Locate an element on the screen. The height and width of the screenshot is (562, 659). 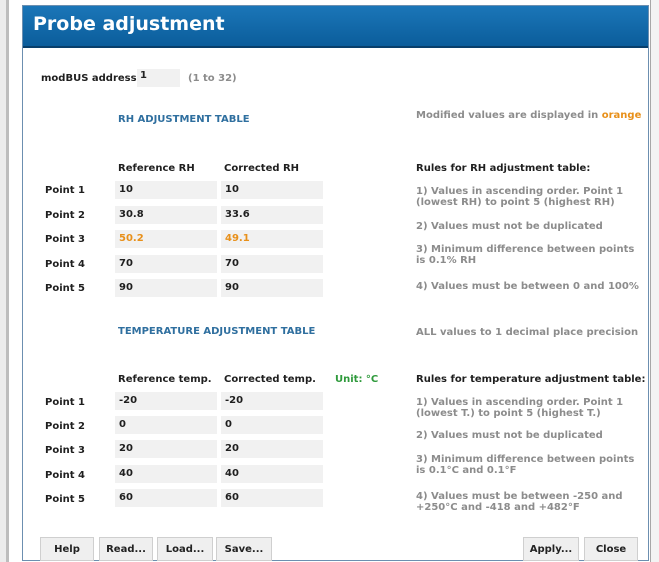
temp-row-label: Point 4 is located at coordinates (65, 475).